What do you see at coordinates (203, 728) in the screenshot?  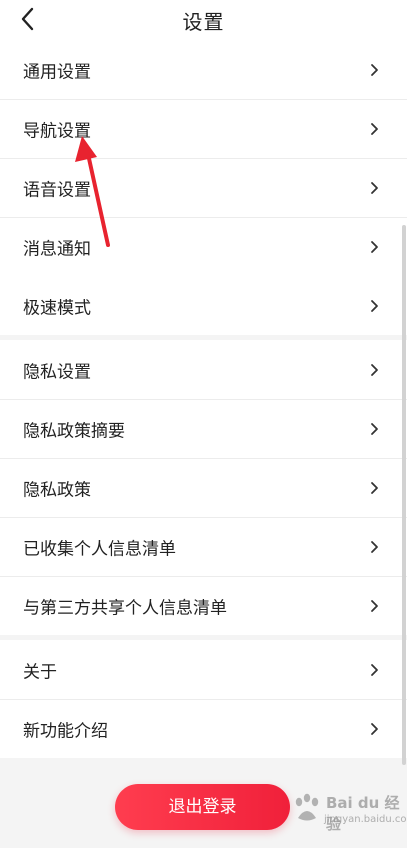 I see `settings-item-new-features: 新功能介绍` at bounding box center [203, 728].